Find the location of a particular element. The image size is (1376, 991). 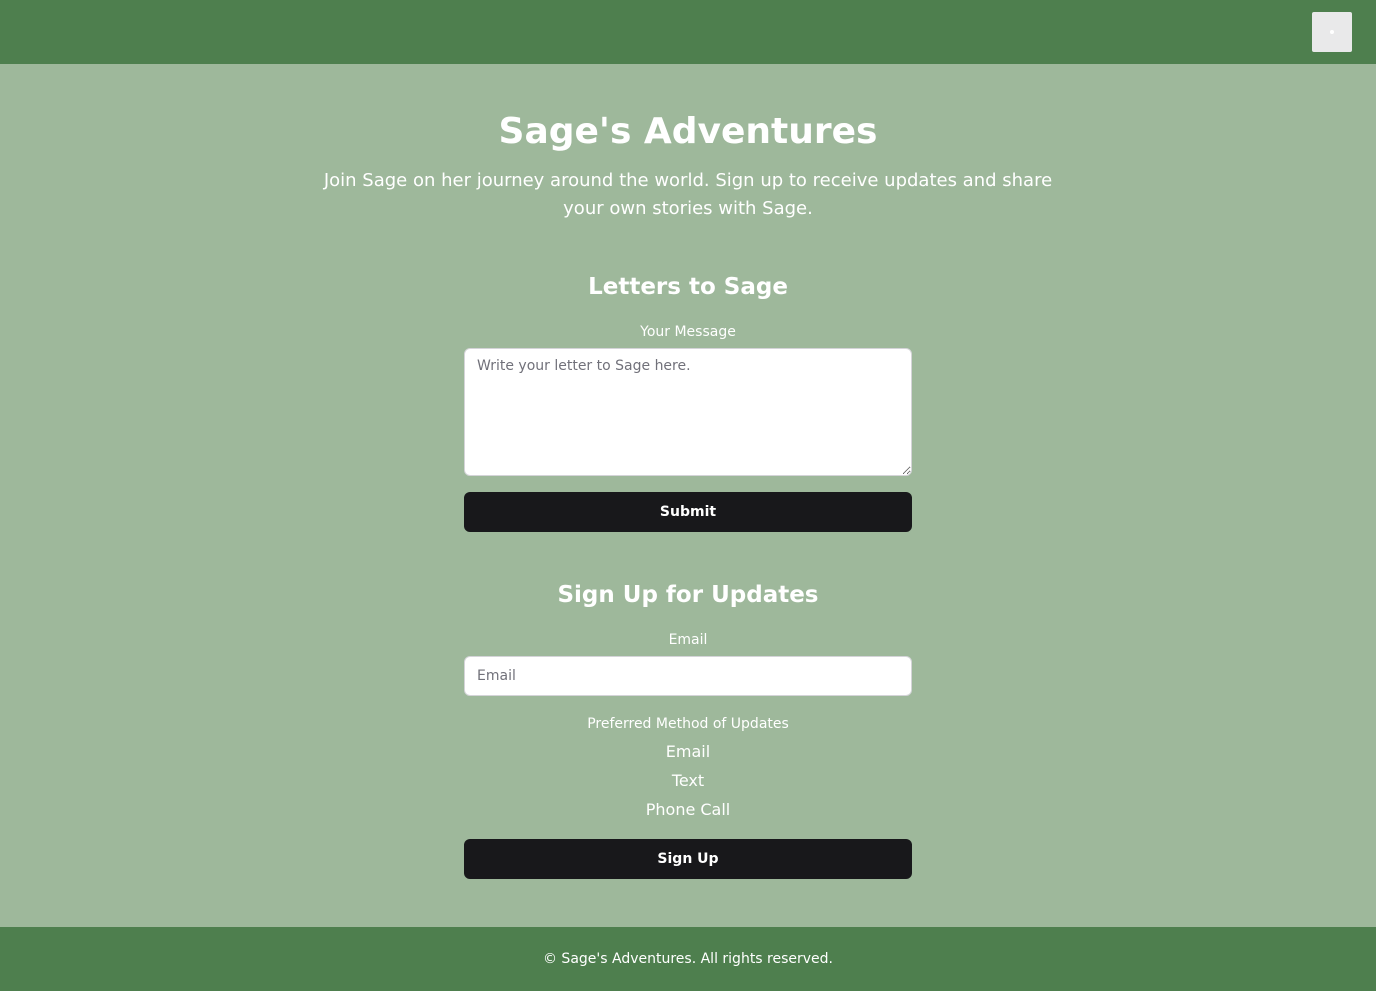

sign-up-button: Sign Up is located at coordinates (688, 859).